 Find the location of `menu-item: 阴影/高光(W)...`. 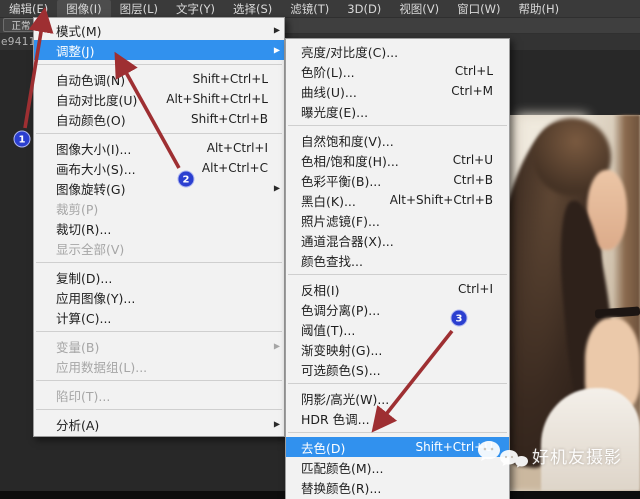

menu-item: 阴影/高光(W)... is located at coordinates (397, 398).